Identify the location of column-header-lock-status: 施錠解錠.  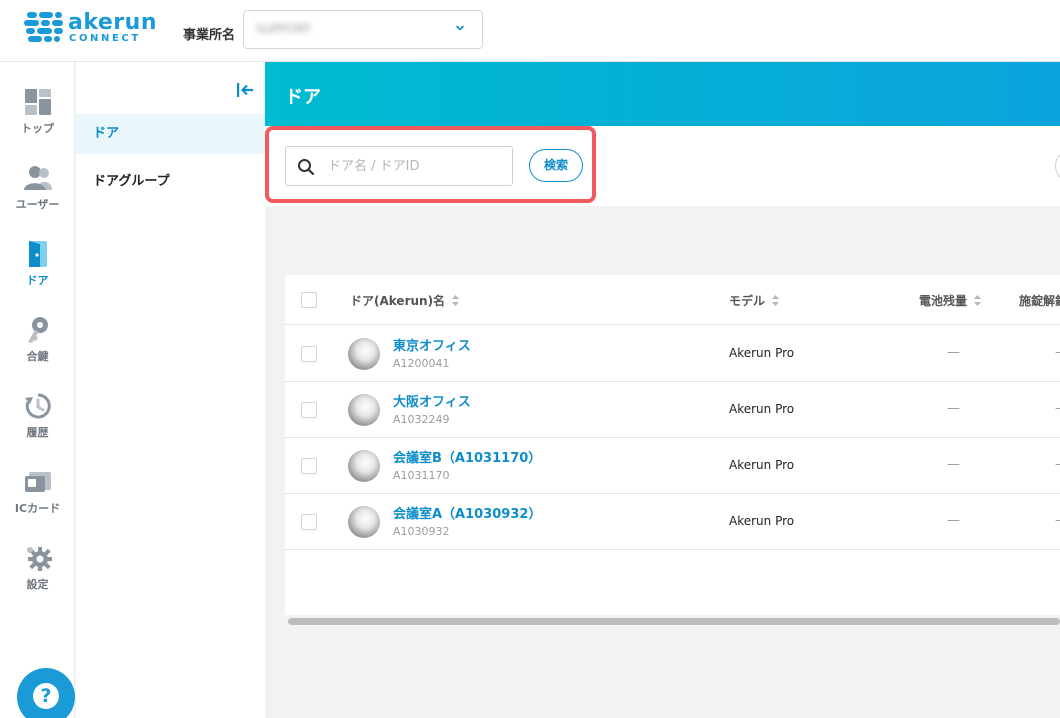
(1039, 300).